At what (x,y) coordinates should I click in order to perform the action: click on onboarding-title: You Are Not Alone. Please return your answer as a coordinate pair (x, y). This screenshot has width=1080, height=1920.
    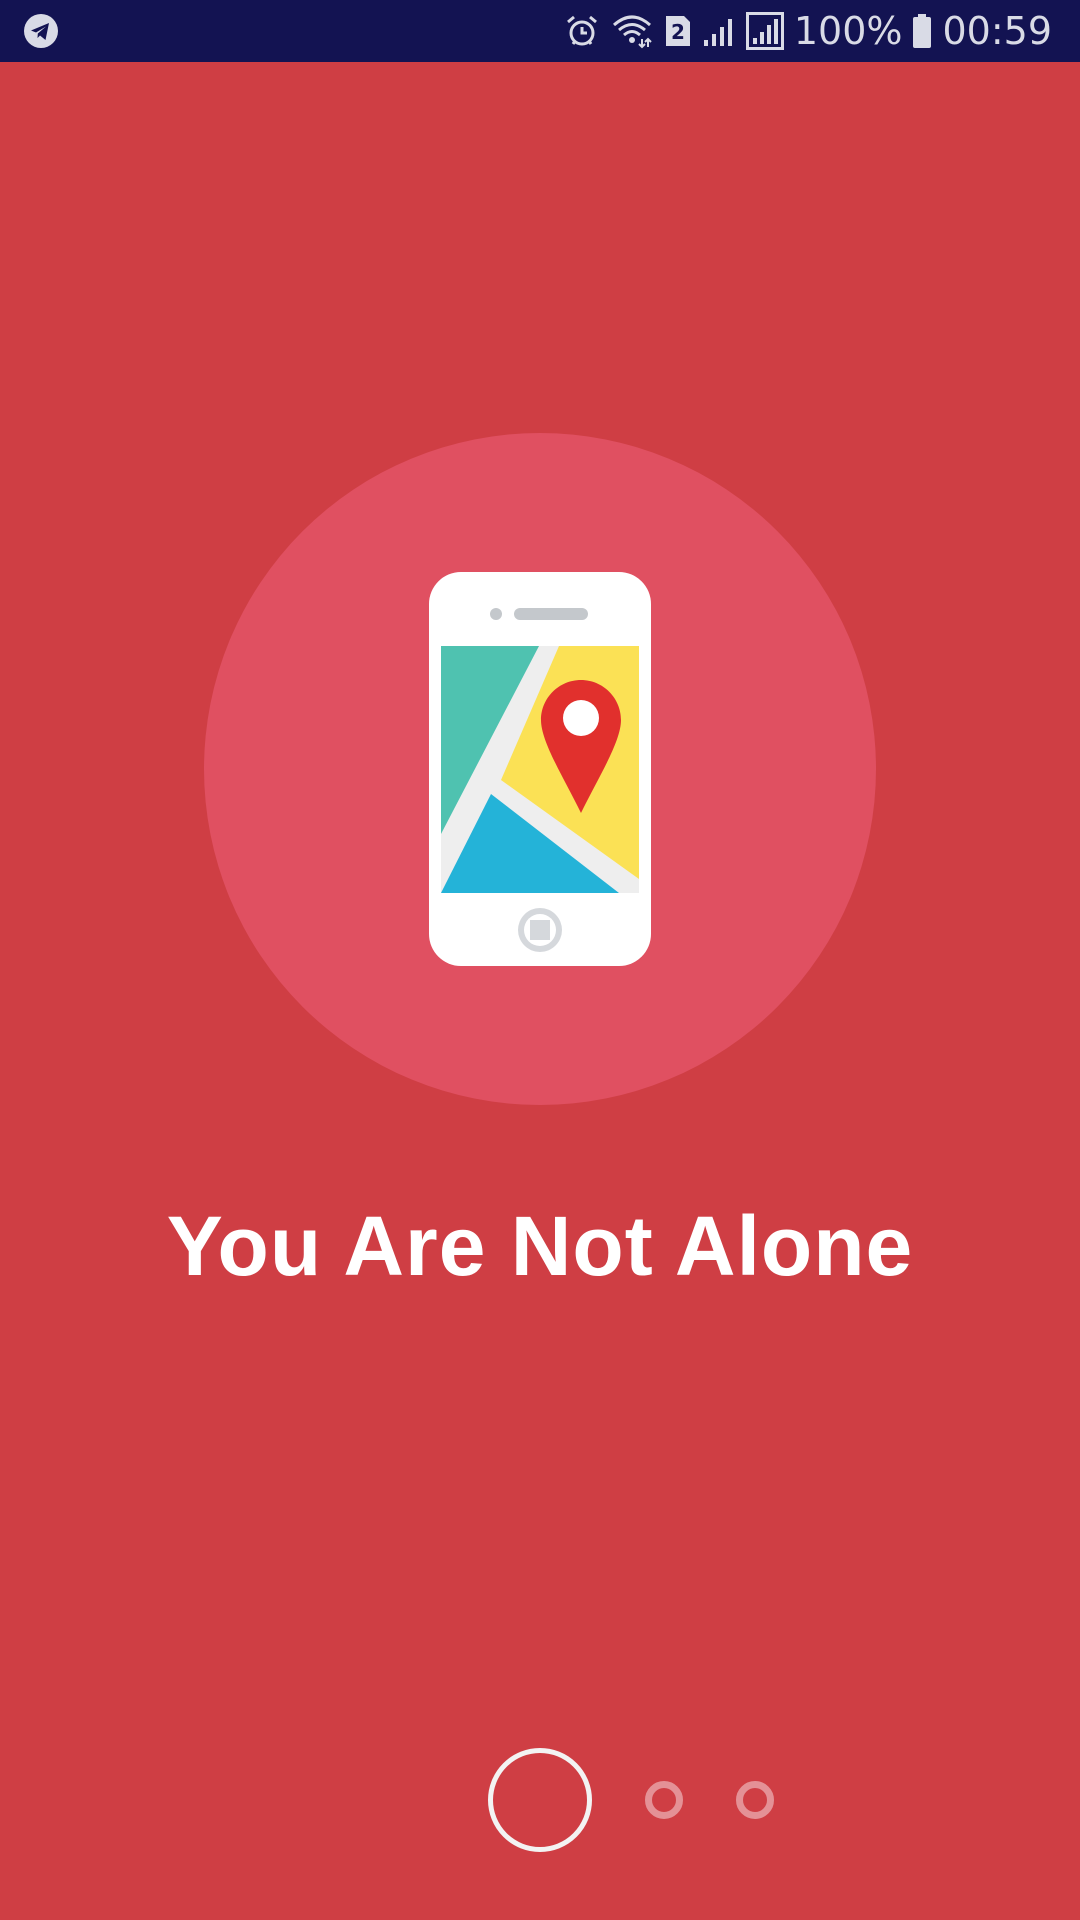
    Looking at the image, I should click on (540, 1246).